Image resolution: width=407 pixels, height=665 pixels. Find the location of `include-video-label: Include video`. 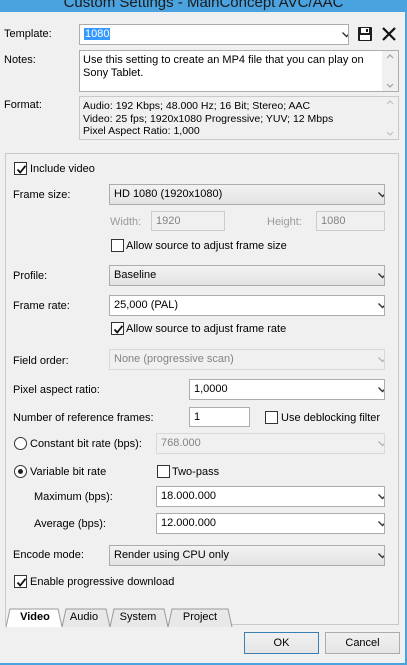

include-video-label: Include video is located at coordinates (62, 169).